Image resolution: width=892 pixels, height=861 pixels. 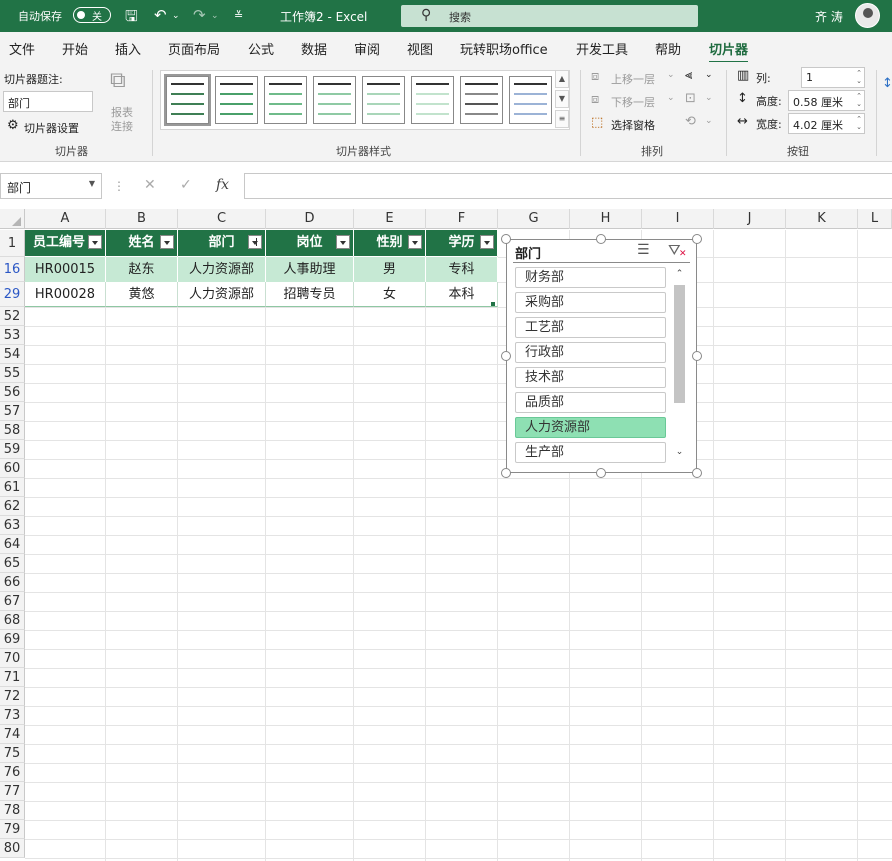 What do you see at coordinates (48, 101) in the screenshot?
I see `slicer-caption-input: 部门` at bounding box center [48, 101].